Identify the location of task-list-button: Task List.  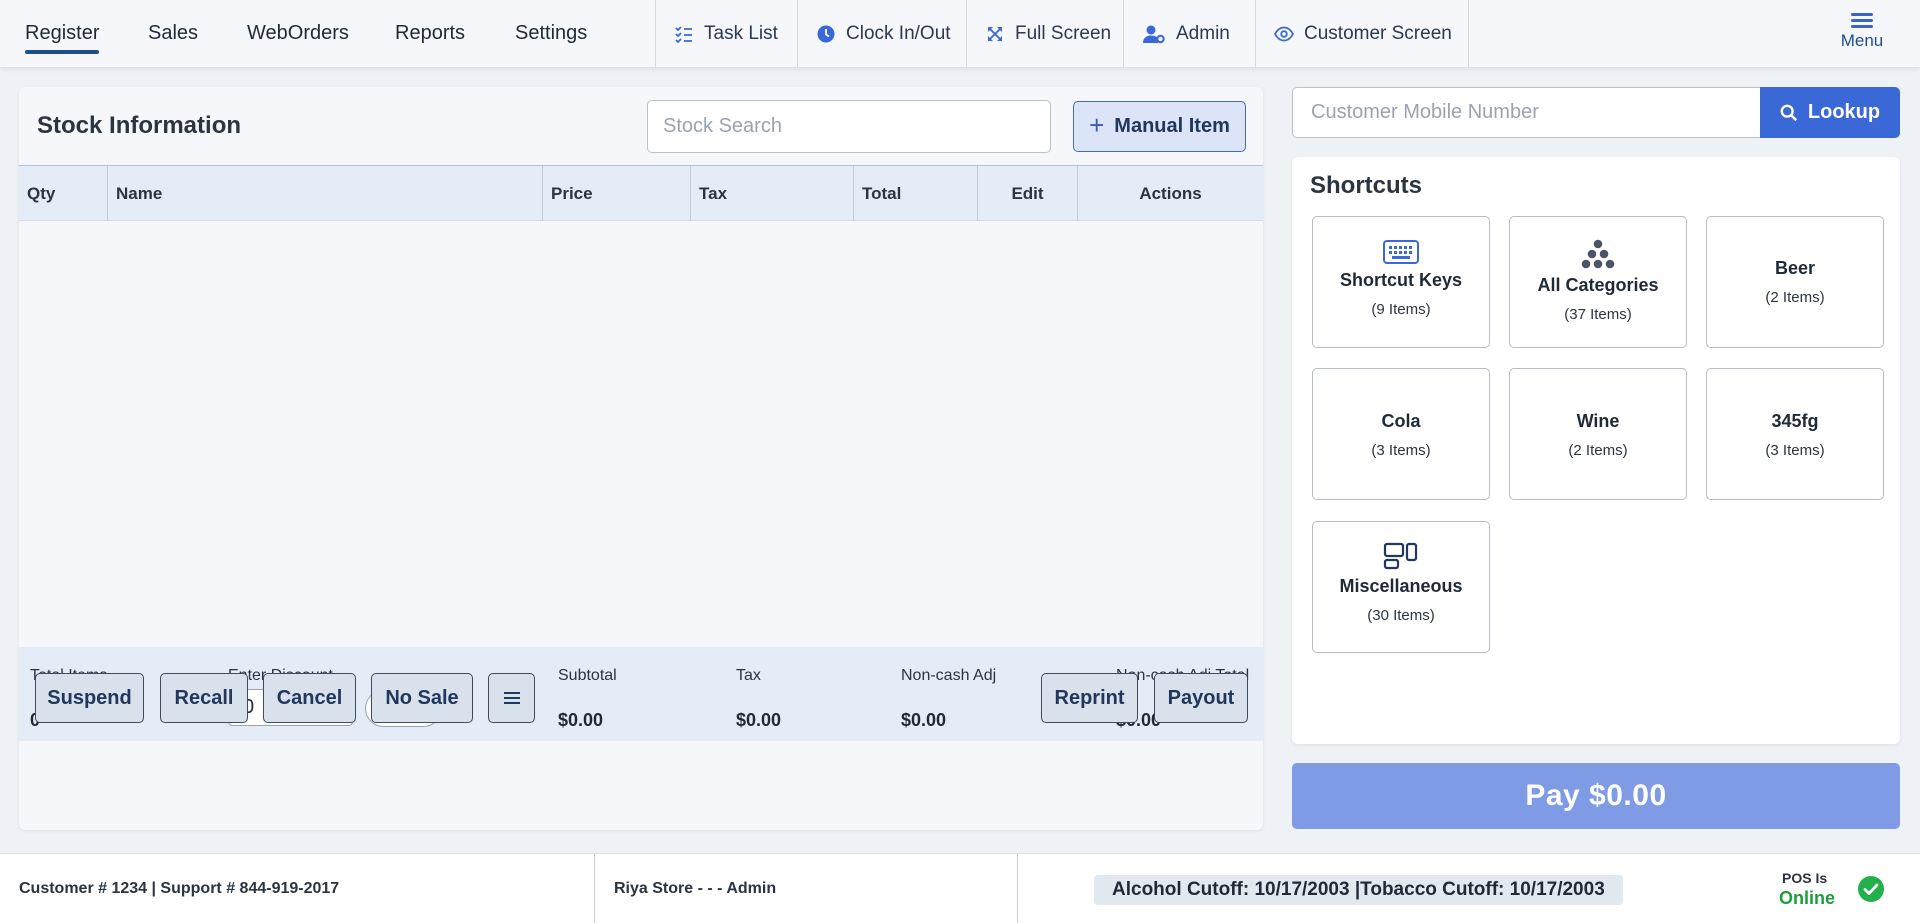
(726, 34).